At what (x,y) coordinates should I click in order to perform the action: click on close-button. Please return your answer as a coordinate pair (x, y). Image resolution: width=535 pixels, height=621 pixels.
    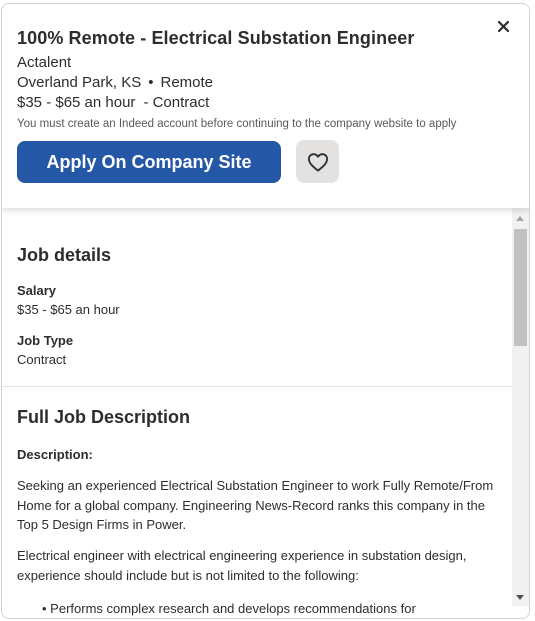
    Looking at the image, I should click on (503, 26).